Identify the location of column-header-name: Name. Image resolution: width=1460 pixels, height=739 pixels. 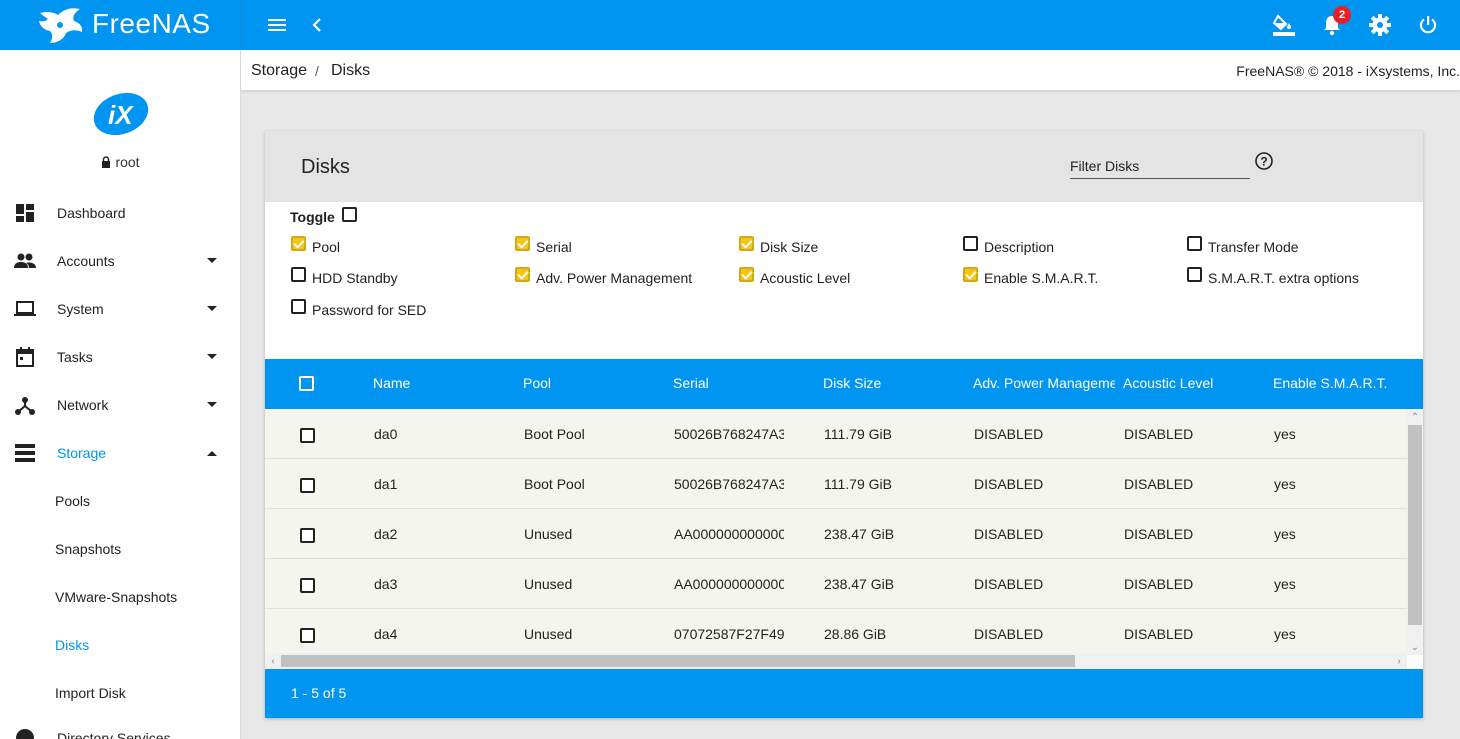
(443, 383).